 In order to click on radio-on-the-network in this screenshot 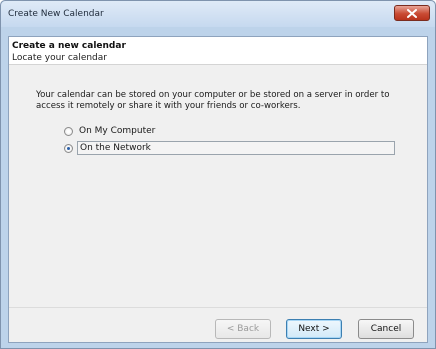, I will do `click(68, 148)`.